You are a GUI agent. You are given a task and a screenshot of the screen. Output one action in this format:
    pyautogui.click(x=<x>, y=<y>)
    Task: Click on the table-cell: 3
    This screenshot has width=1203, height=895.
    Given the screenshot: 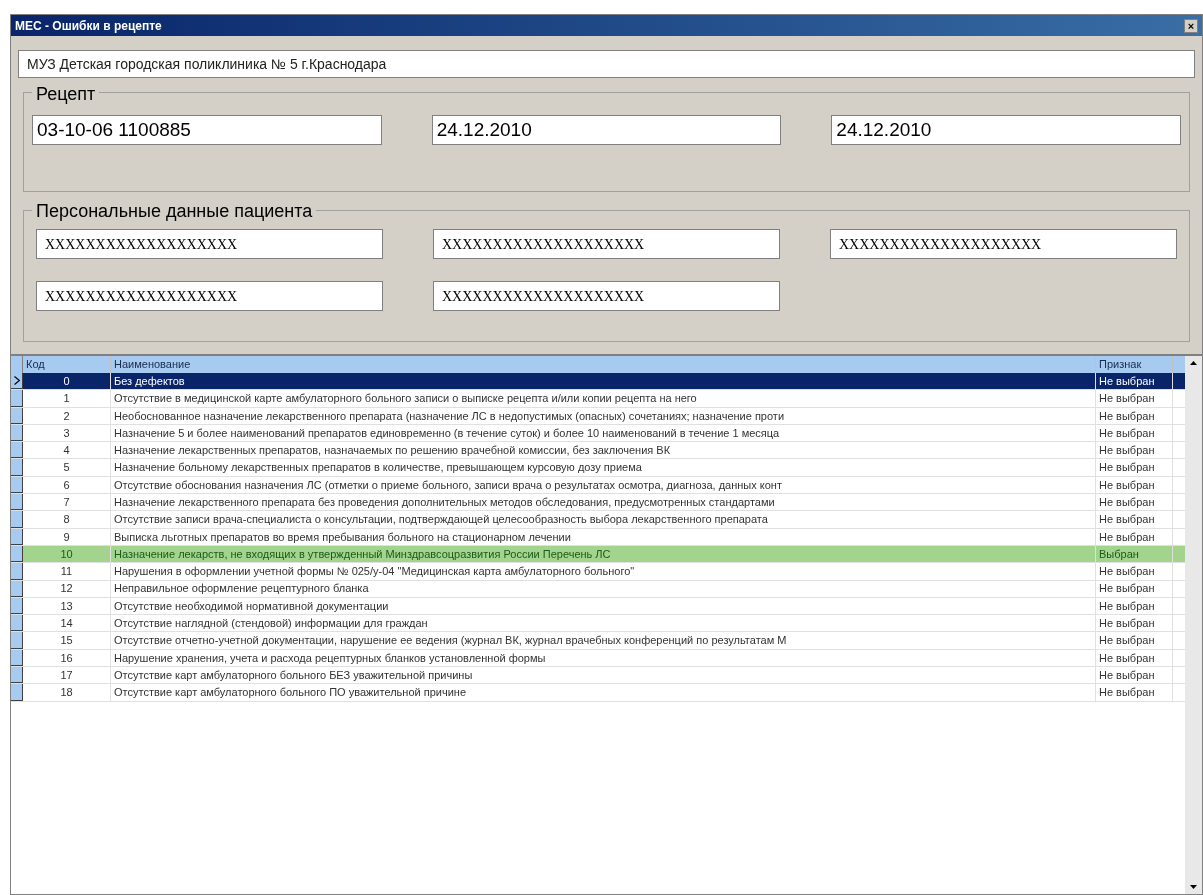 What is the action you would take?
    pyautogui.click(x=67, y=433)
    